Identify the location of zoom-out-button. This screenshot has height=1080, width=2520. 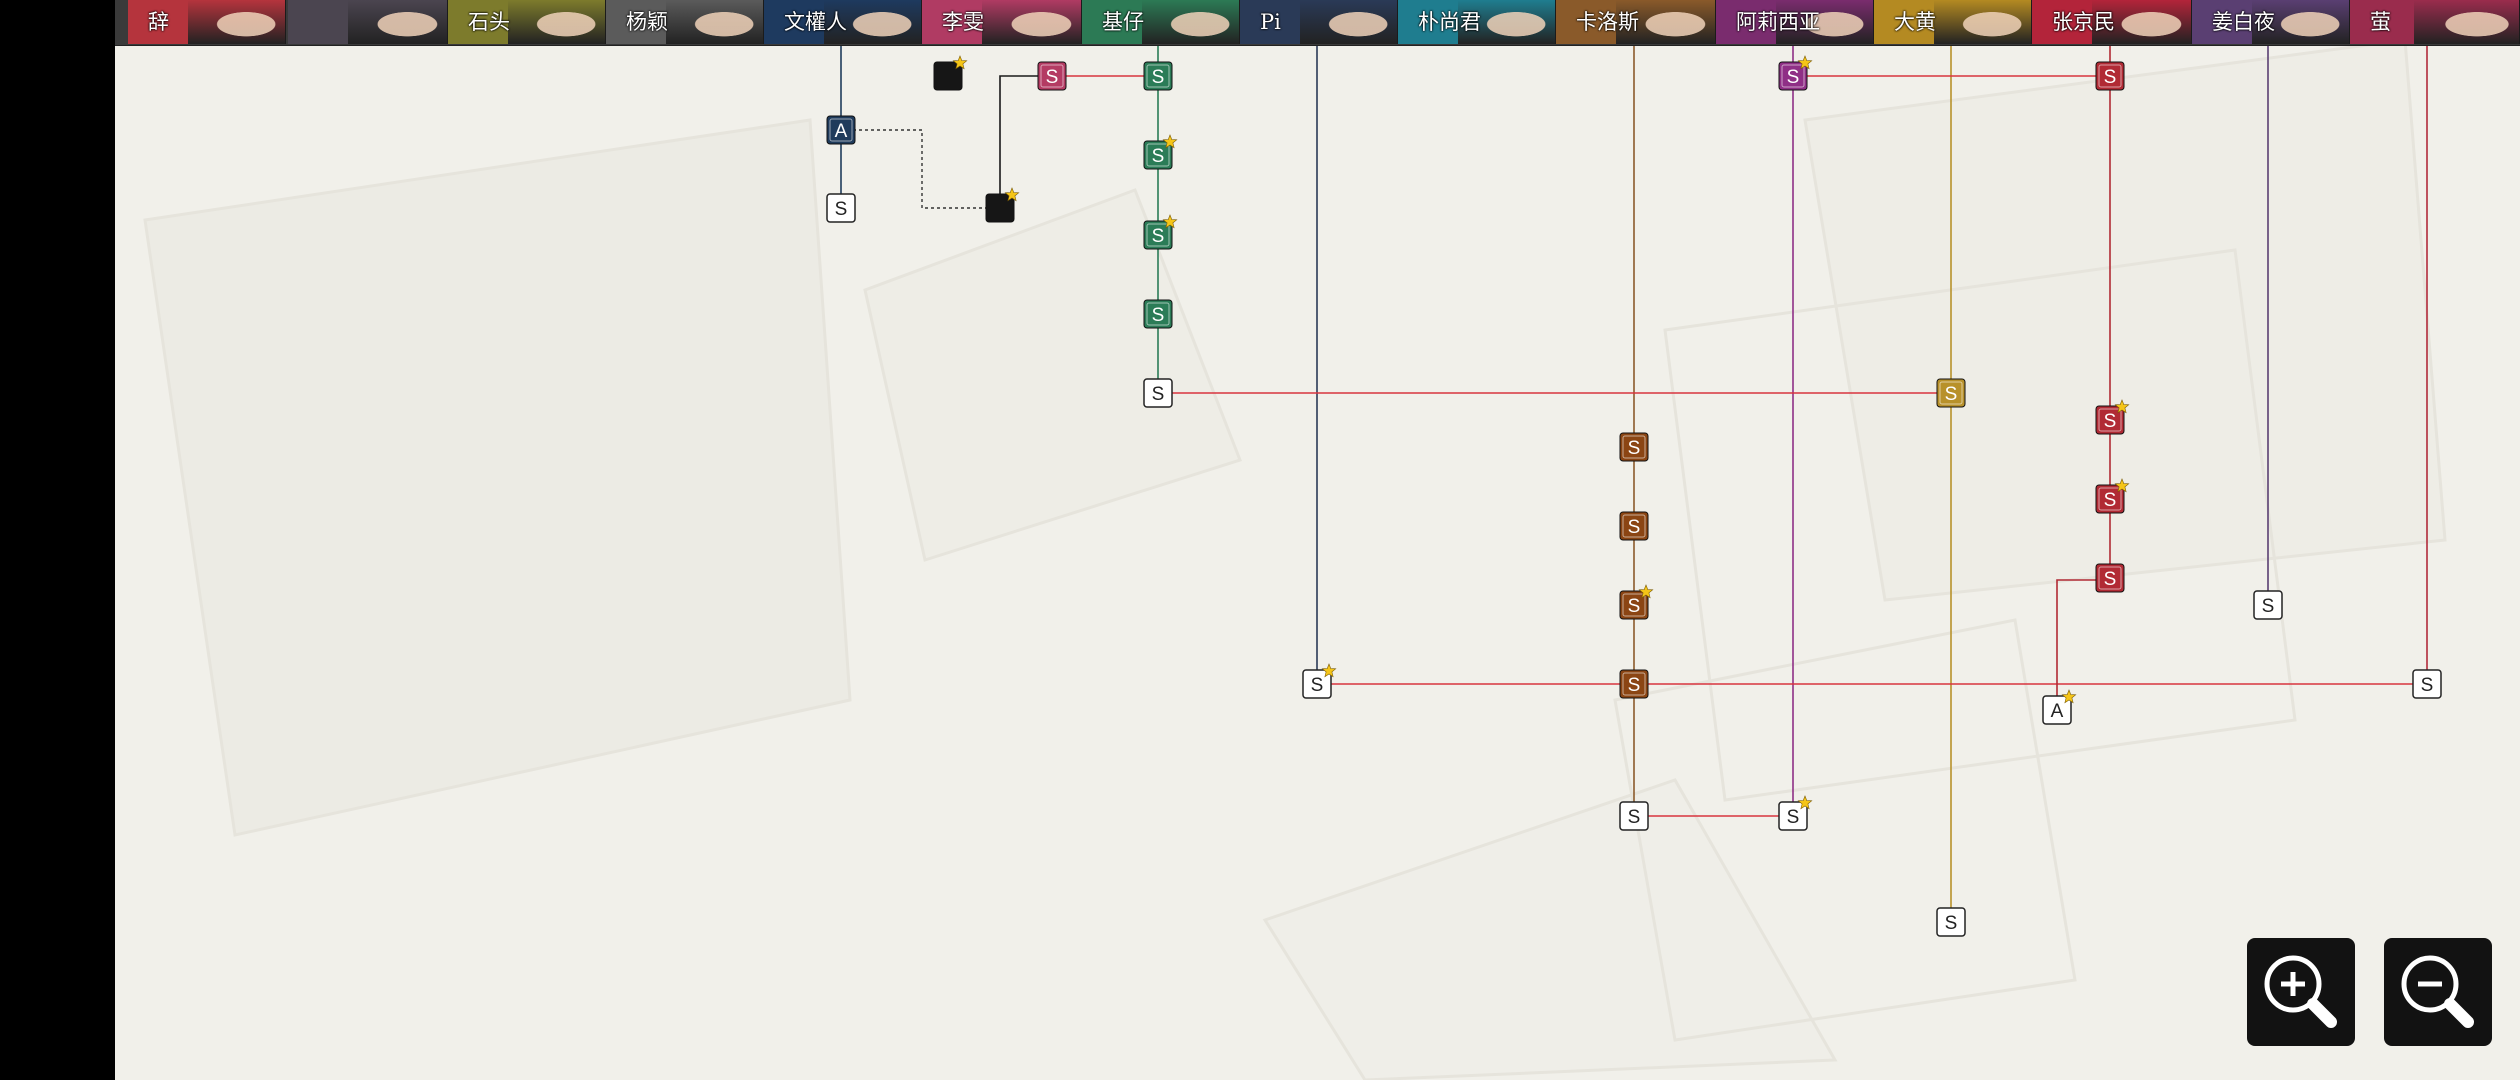
(2438, 992).